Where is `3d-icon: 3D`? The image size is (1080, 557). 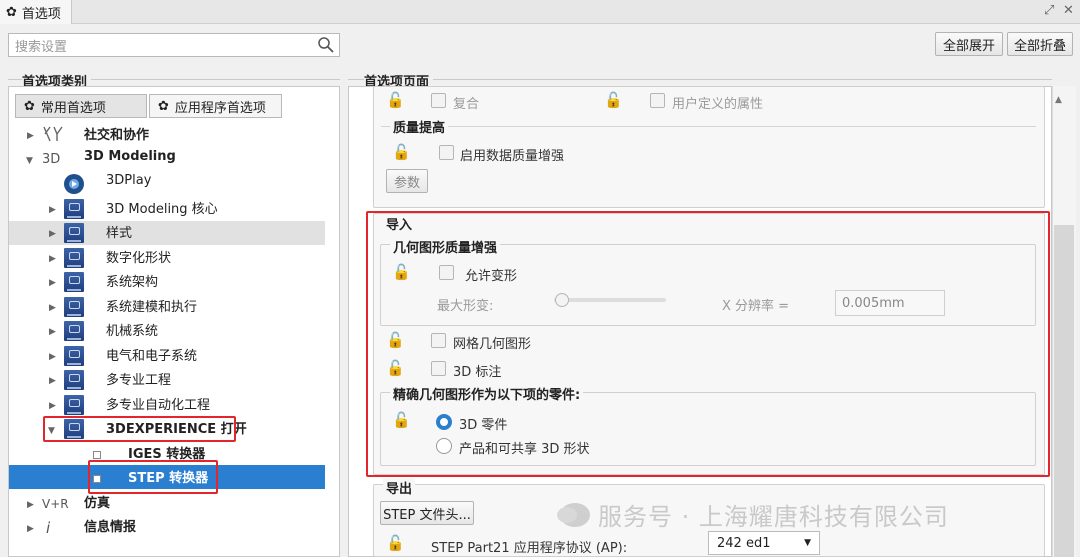
3d-icon: 3D is located at coordinates (51, 159).